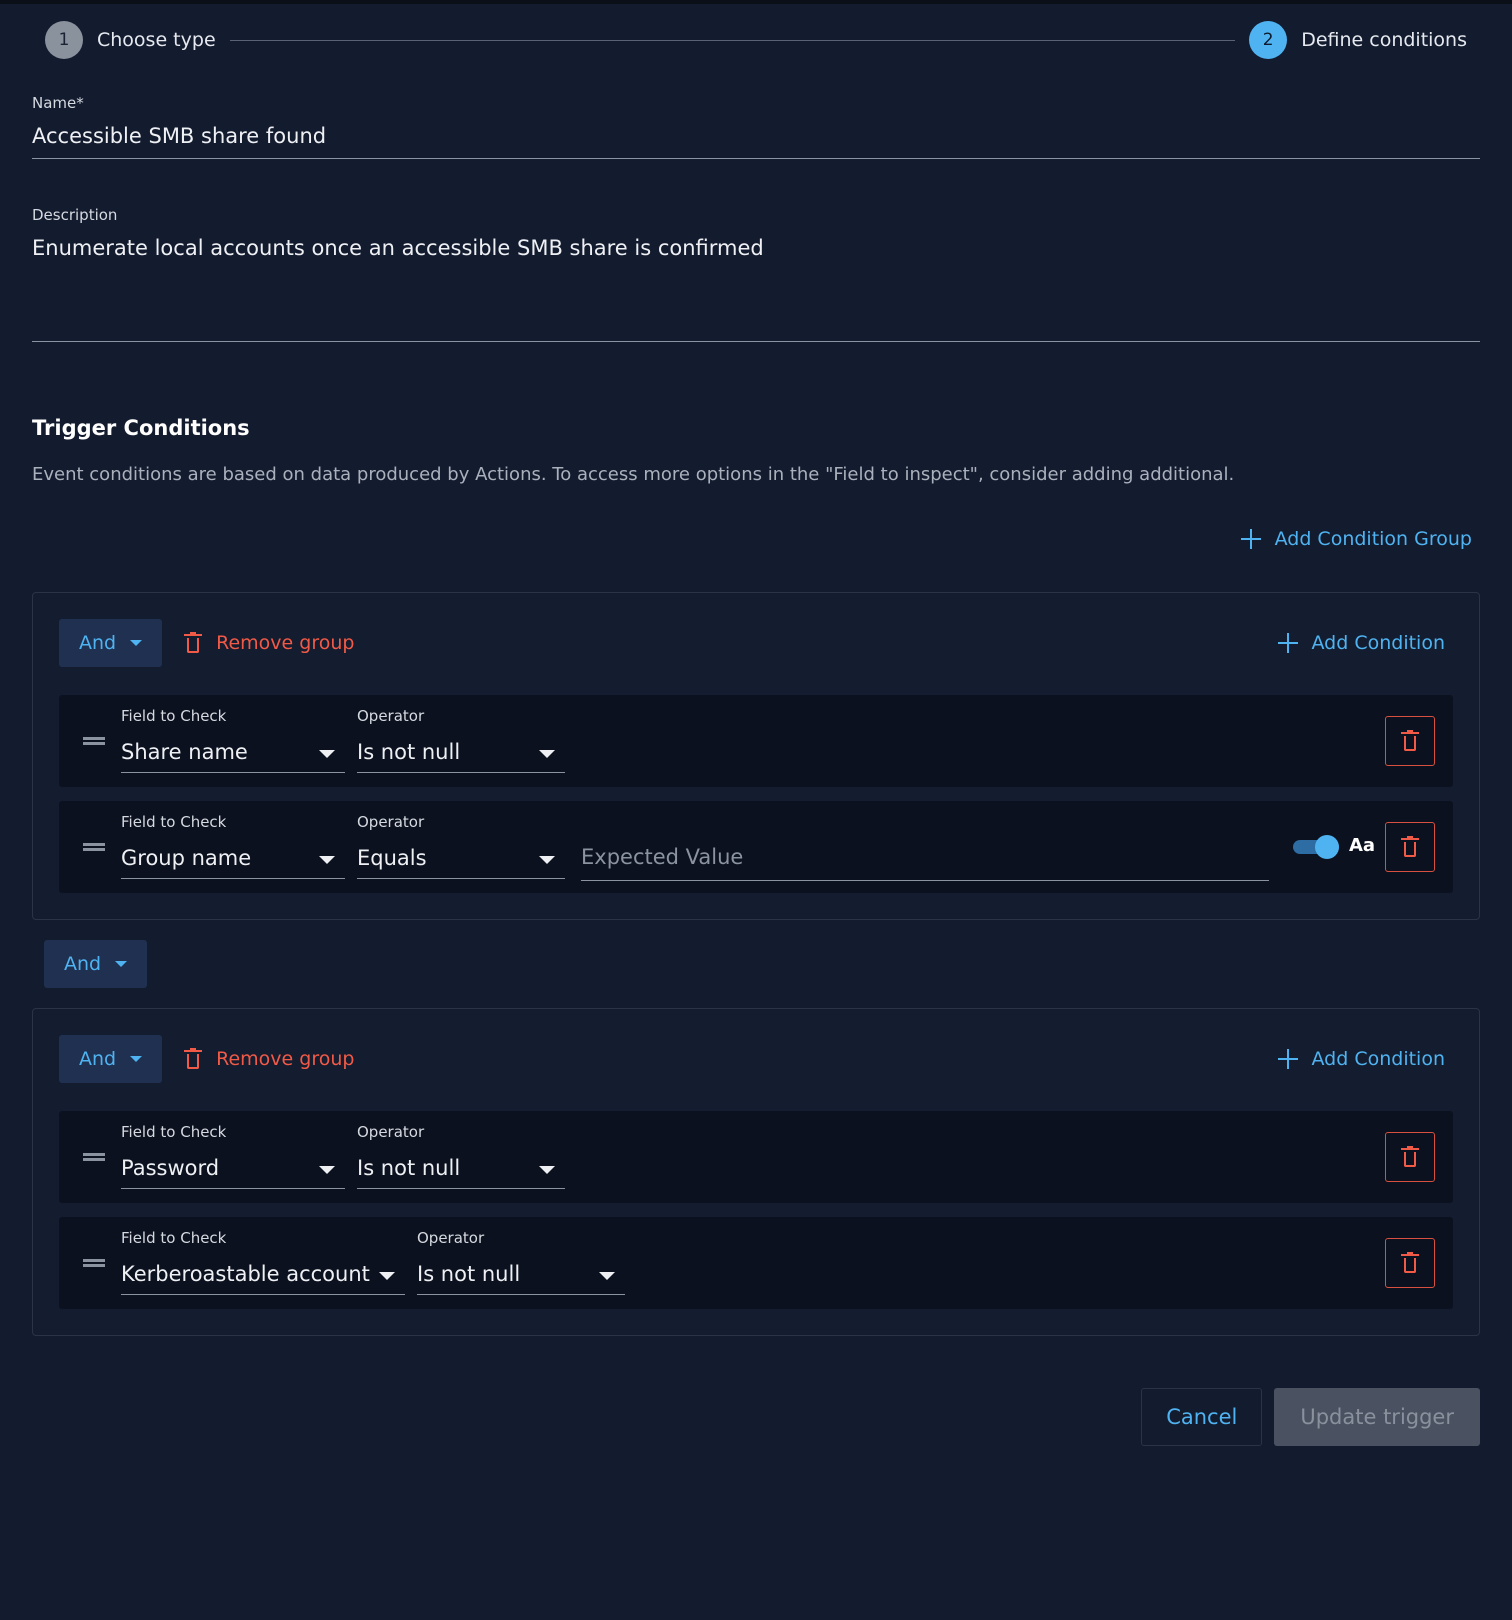 The image size is (1512, 1620). I want to click on name-field: Name* Accessible SMB share found, so click(756, 126).